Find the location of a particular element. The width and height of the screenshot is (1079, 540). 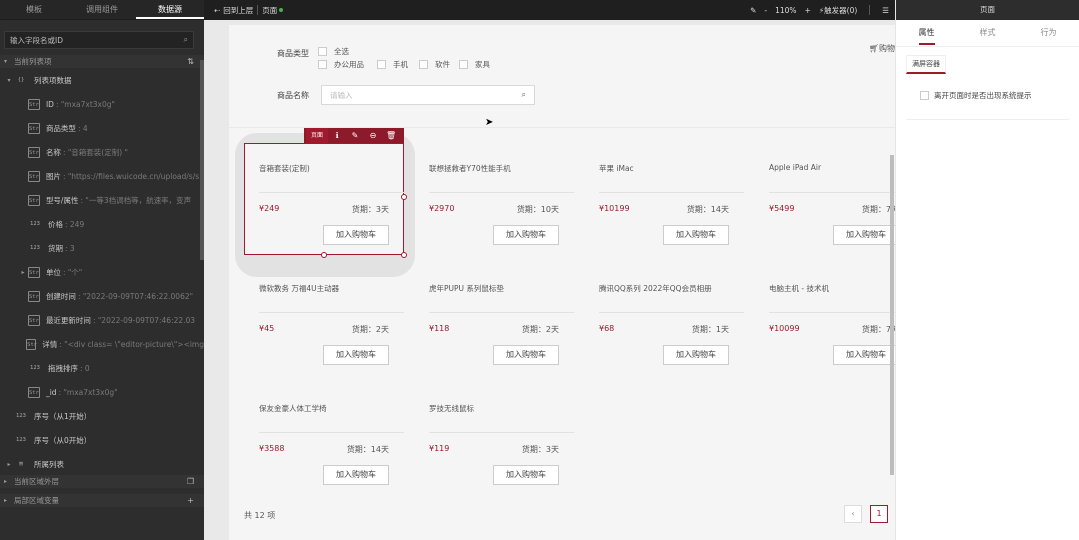

leave-prompt-option: 离开页面时是否出现系统提示 is located at coordinates (999, 95).